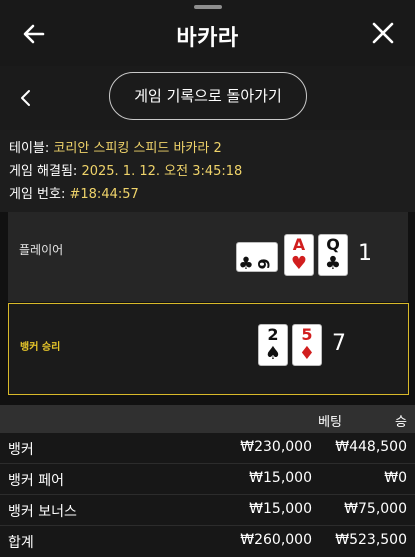  I want to click on close-icon, so click(383, 33).